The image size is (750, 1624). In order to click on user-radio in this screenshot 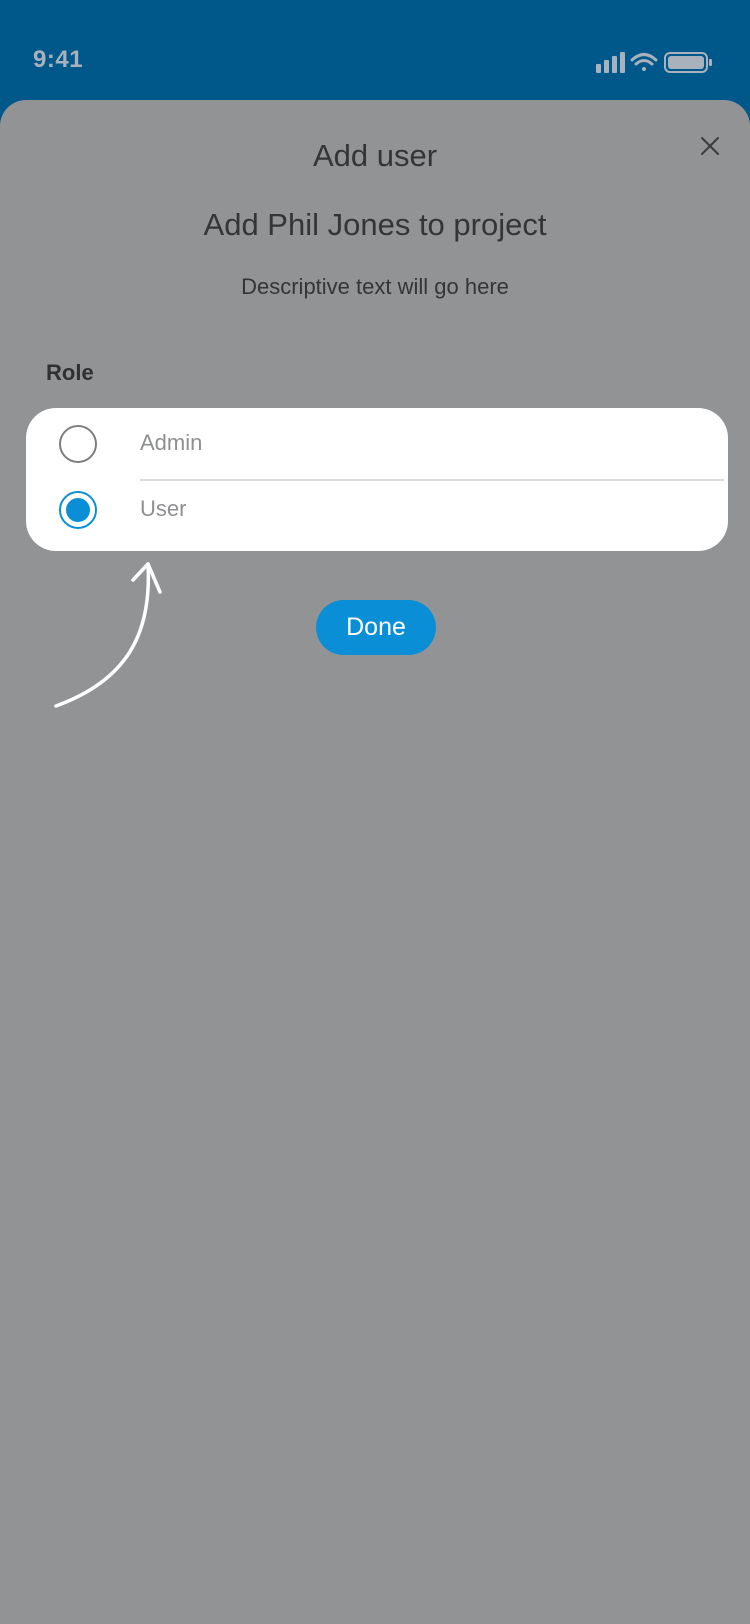, I will do `click(78, 510)`.